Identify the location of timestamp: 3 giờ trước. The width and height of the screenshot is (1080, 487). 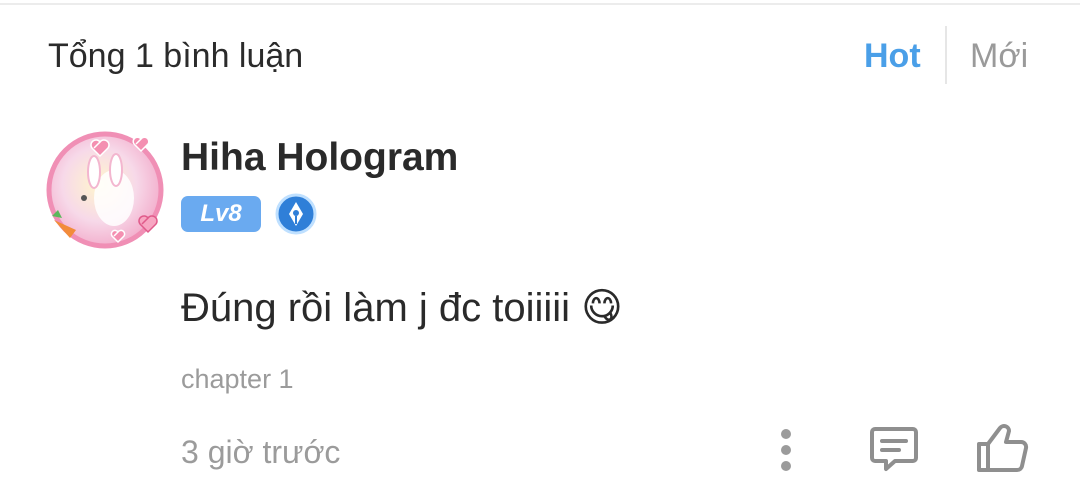
(261, 452).